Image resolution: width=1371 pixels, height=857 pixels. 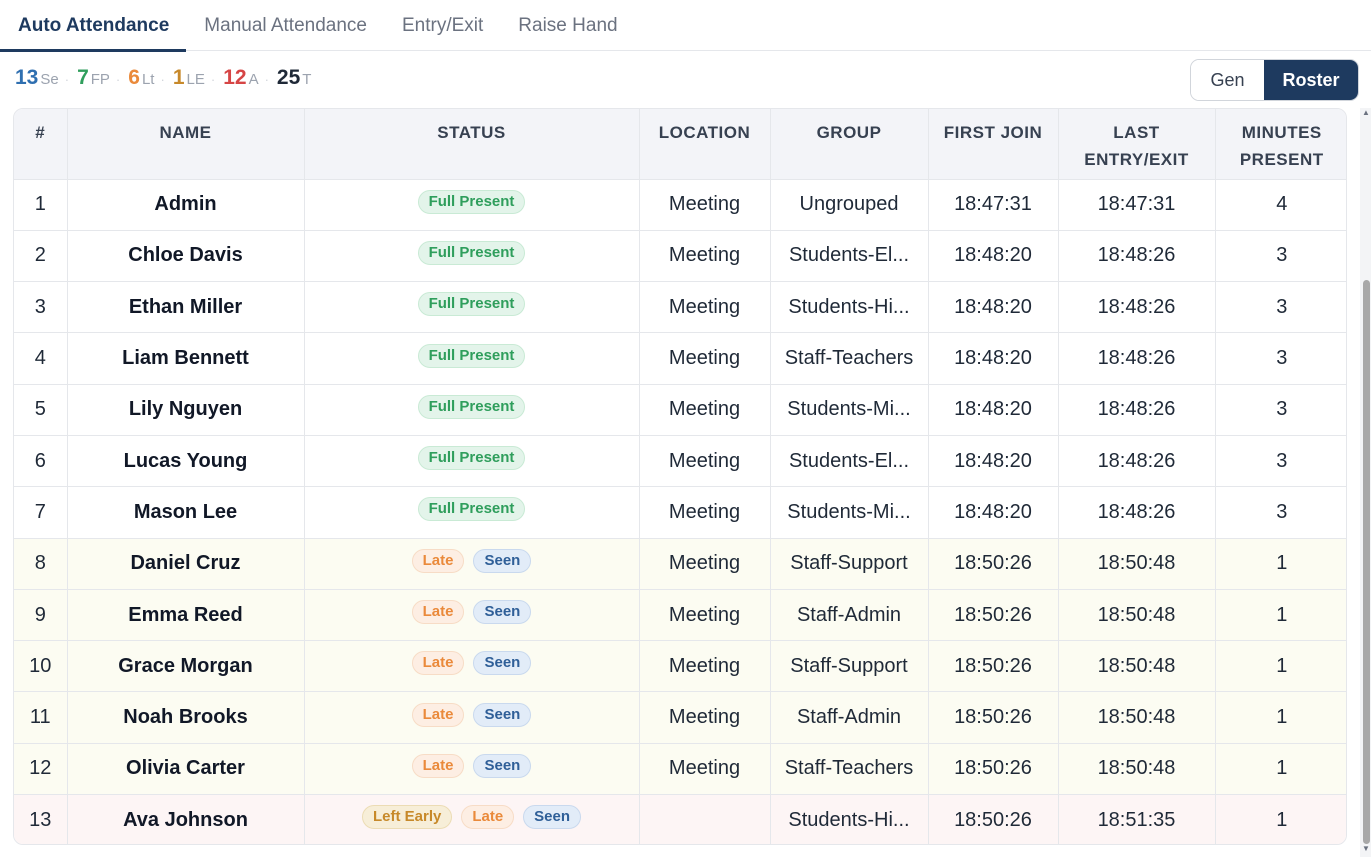 I want to click on stat-late-count: 6, so click(x=134, y=77).